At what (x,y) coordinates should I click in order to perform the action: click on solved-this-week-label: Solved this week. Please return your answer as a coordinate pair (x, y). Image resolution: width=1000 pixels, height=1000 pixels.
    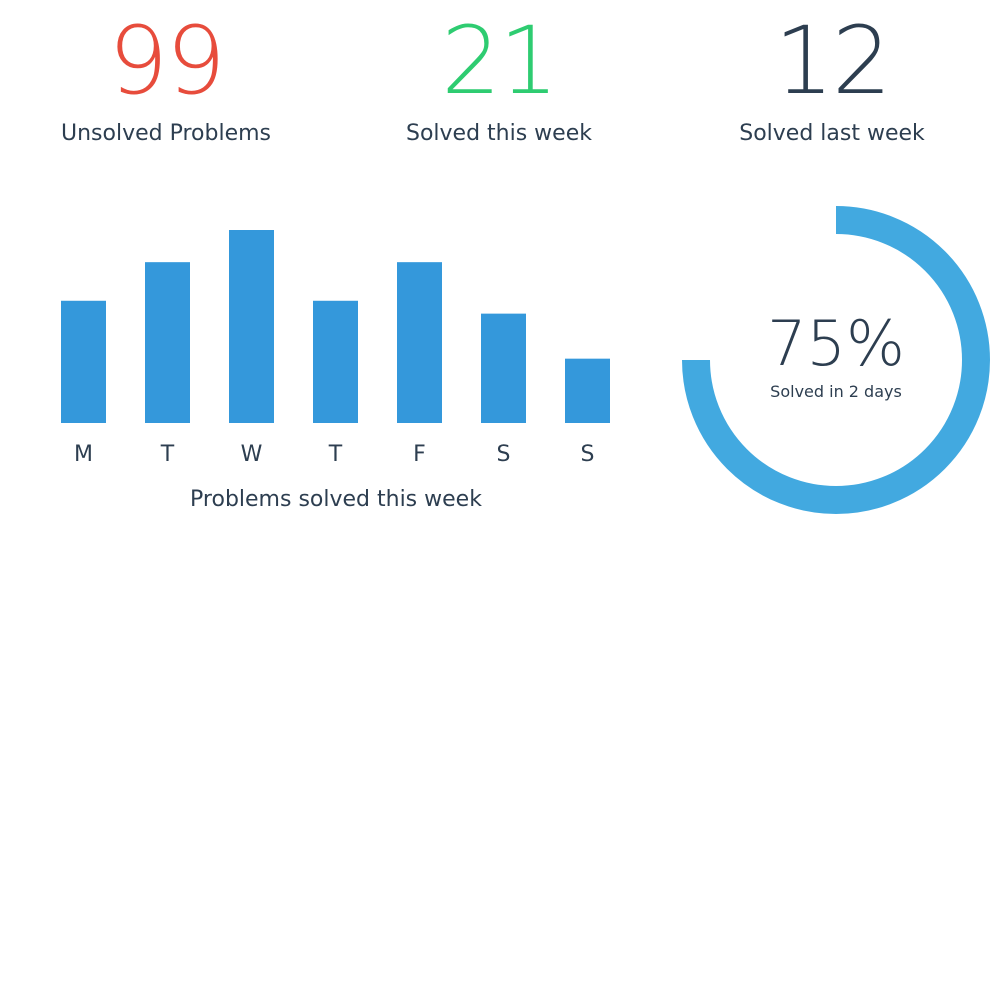
    Looking at the image, I should click on (499, 133).